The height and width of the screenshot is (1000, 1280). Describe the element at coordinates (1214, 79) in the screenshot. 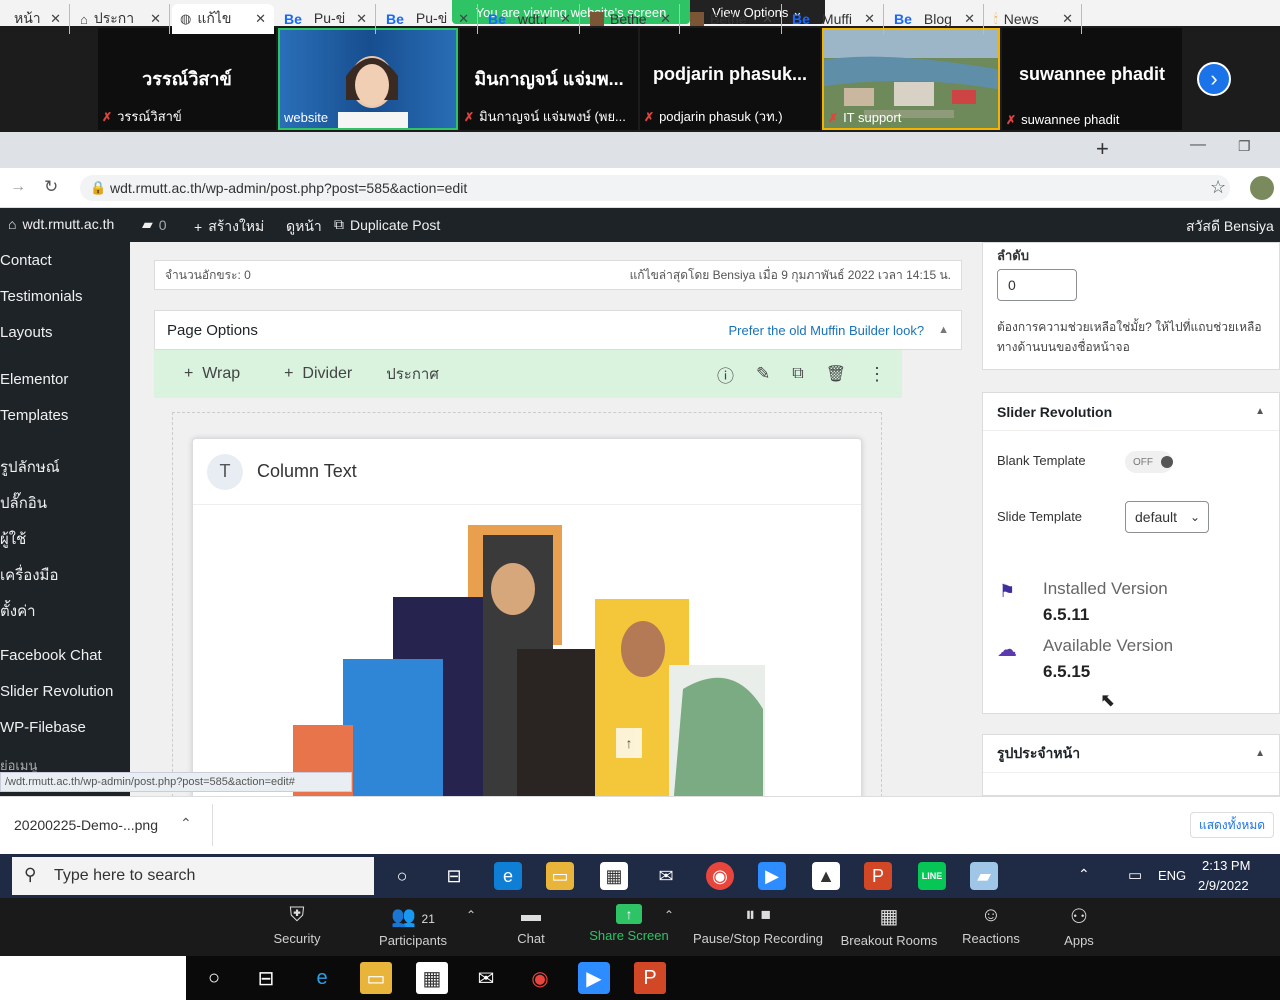

I see `next-participants-button: ›` at that location.